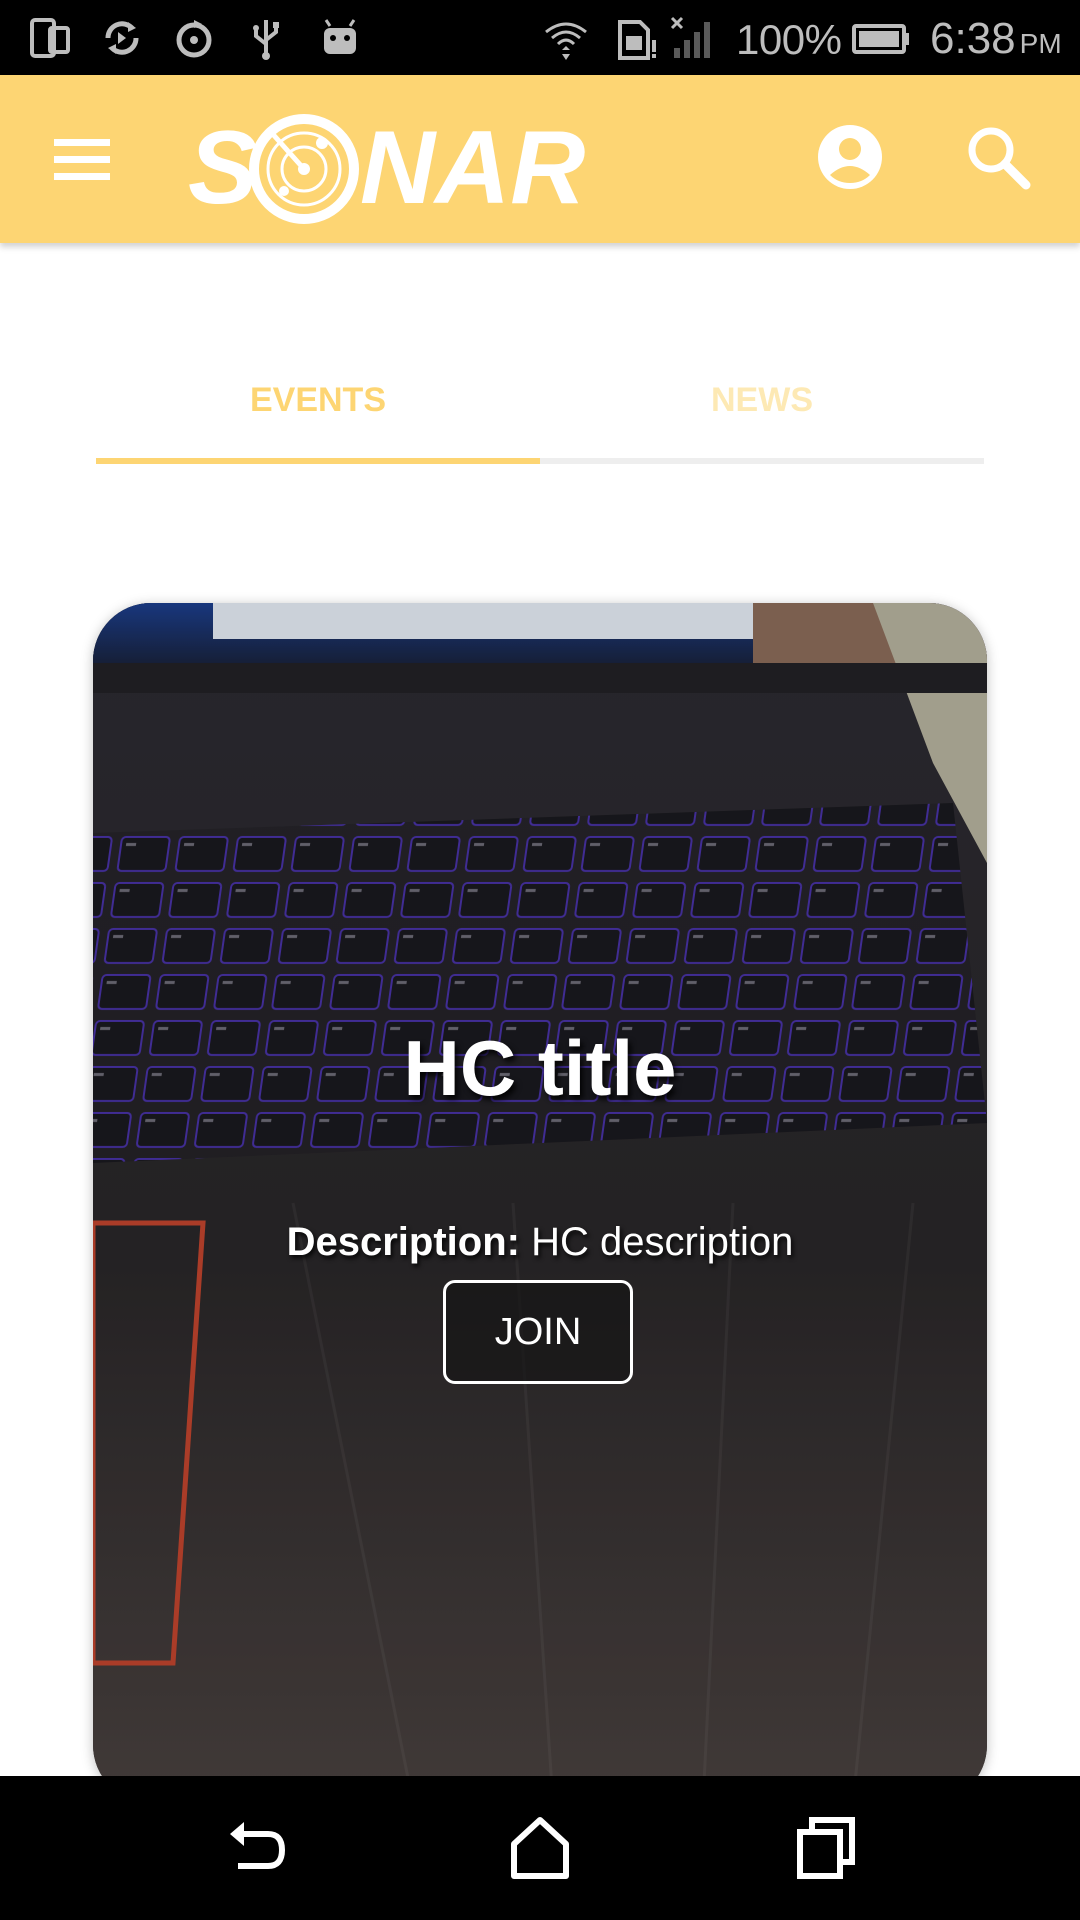 This screenshot has height=1920, width=1080. Describe the element at coordinates (881, 38) in the screenshot. I see `battery-icon` at that location.